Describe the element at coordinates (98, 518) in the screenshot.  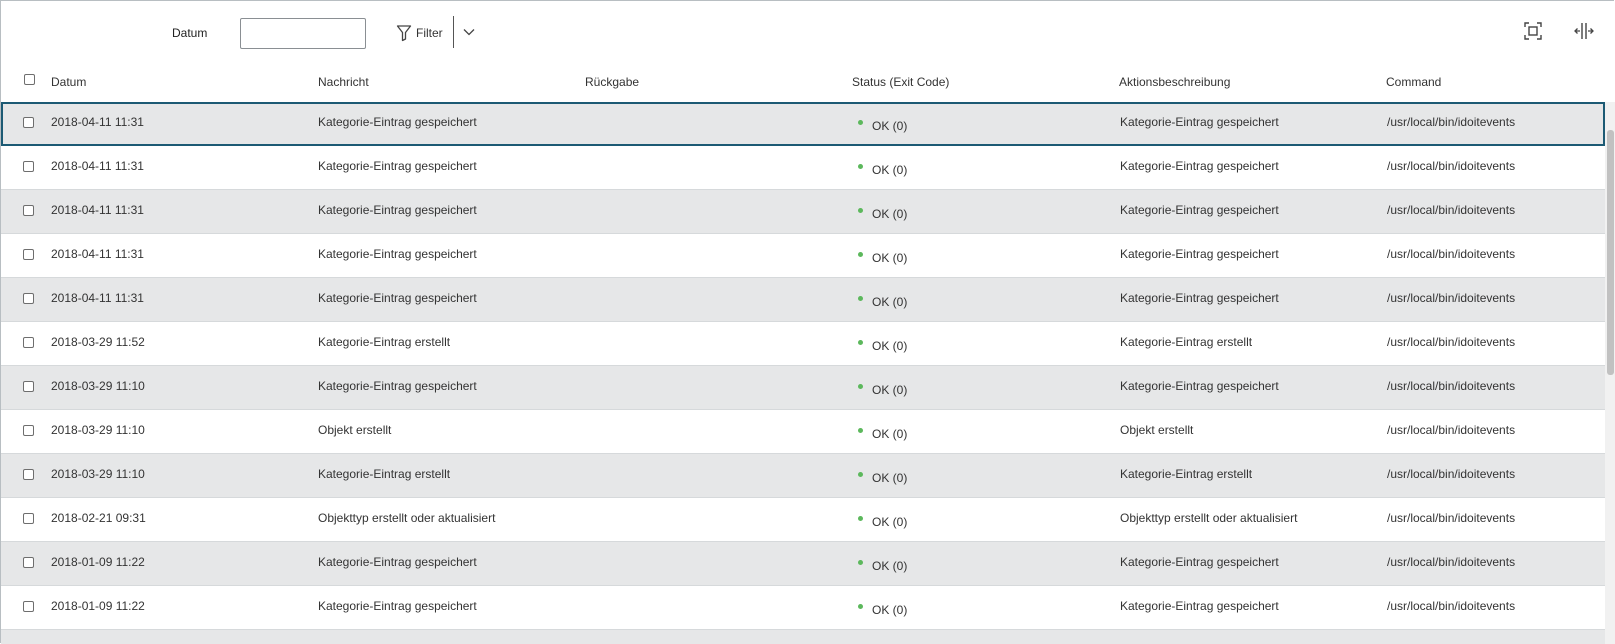
I see `cell-date: 2018-02-21 09:31` at that location.